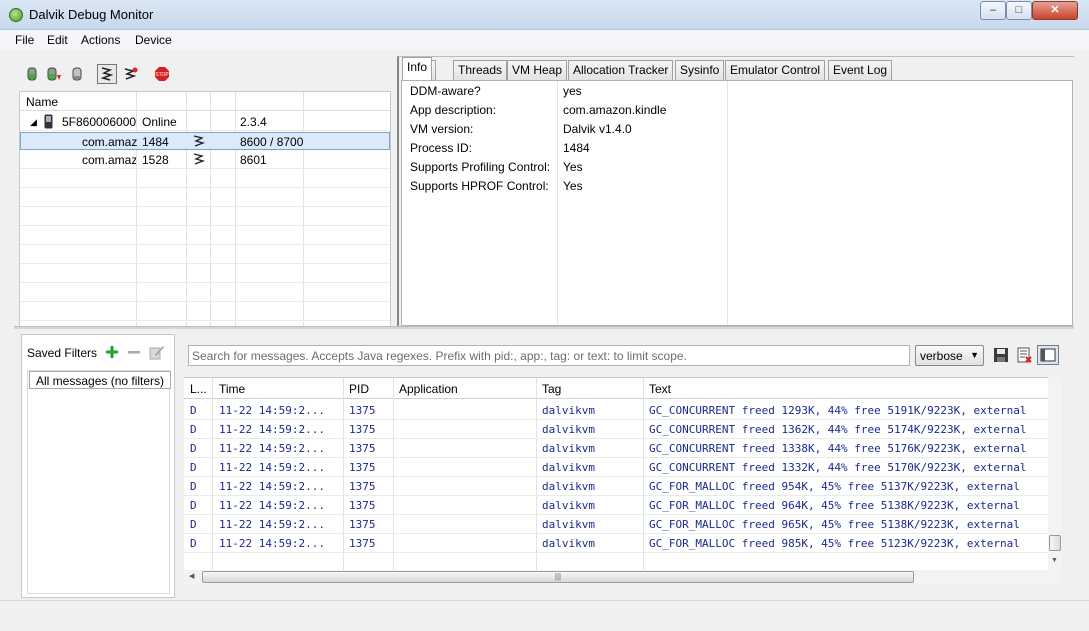  I want to click on process-row: com.amaz 1528 8601, so click(205, 160).